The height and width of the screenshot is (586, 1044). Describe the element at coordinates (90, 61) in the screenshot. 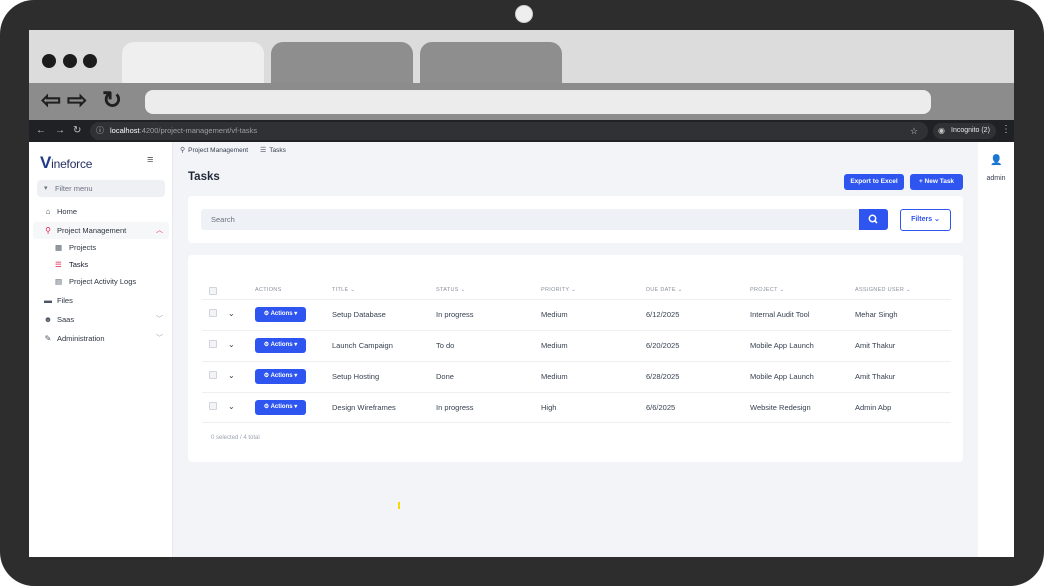

I see `window-maximize-dot-icon` at that location.